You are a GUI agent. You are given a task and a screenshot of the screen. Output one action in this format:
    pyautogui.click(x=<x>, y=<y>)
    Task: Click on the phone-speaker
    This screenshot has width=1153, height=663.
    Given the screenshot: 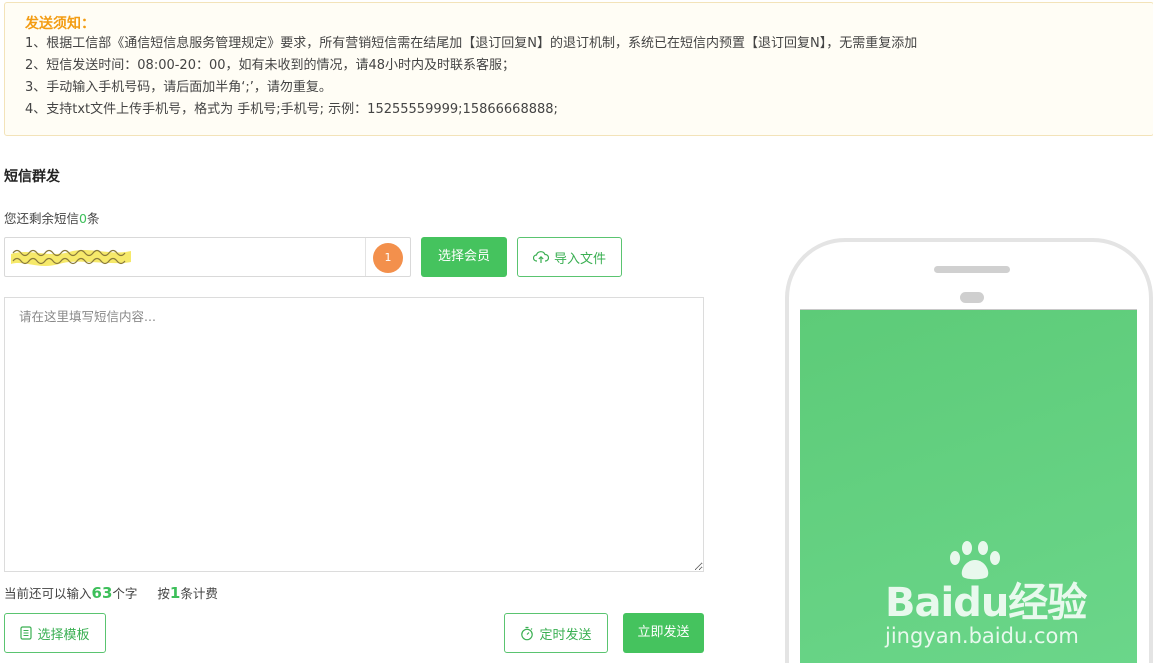 What is the action you would take?
    pyautogui.click(x=972, y=269)
    